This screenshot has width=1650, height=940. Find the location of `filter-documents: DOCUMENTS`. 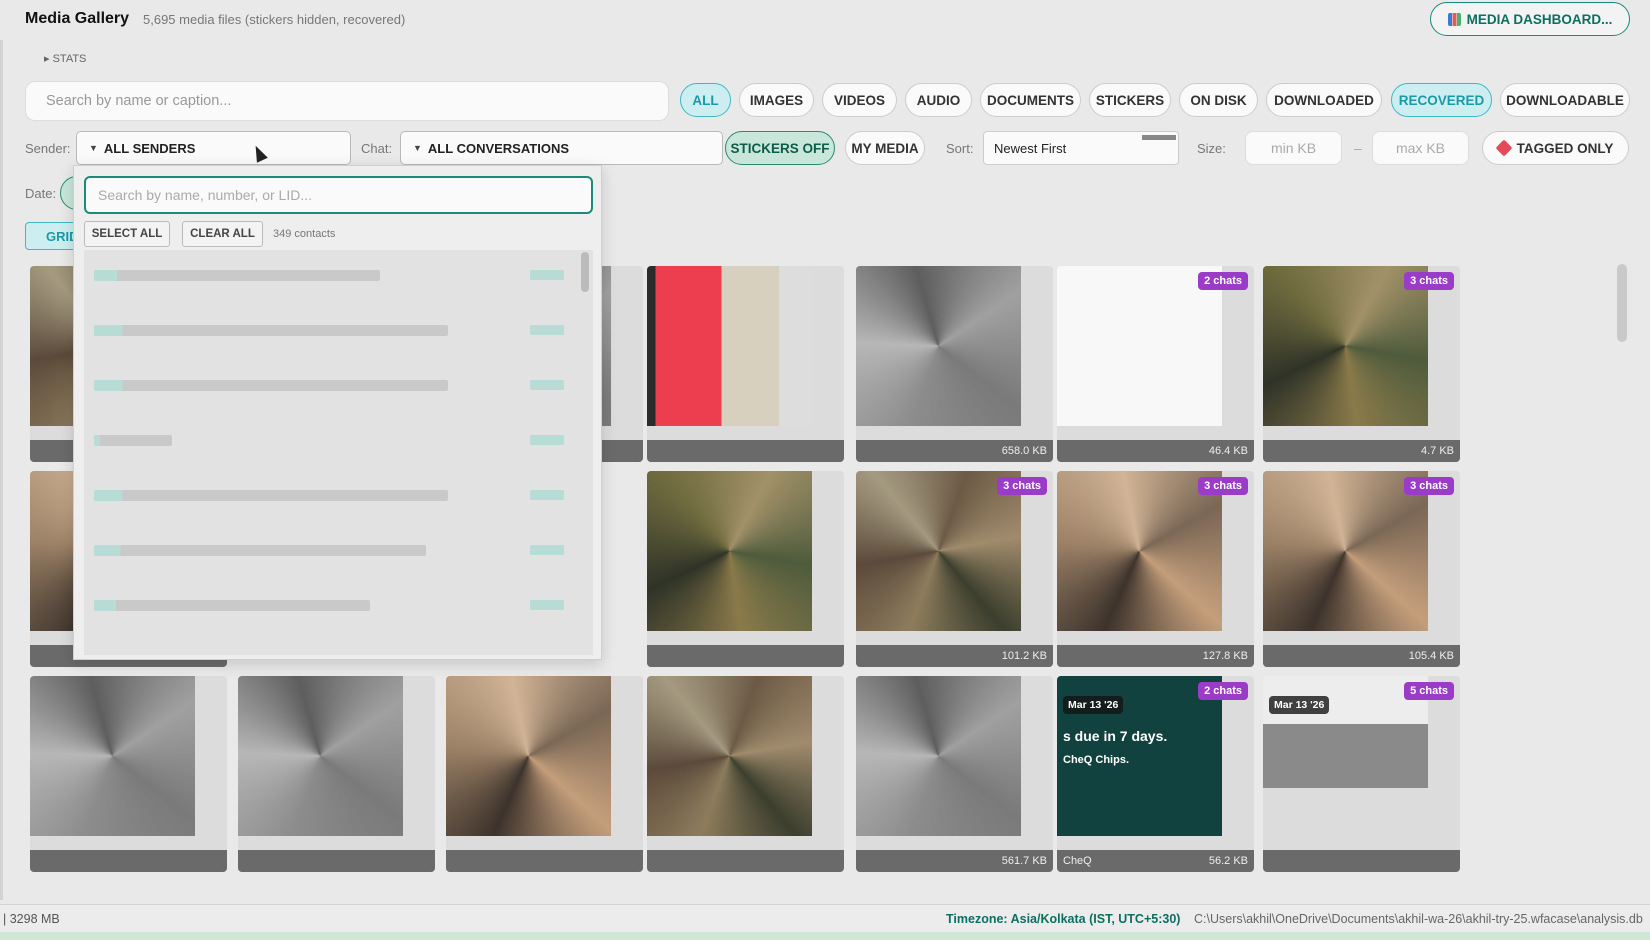

filter-documents: DOCUMENTS is located at coordinates (1030, 100).